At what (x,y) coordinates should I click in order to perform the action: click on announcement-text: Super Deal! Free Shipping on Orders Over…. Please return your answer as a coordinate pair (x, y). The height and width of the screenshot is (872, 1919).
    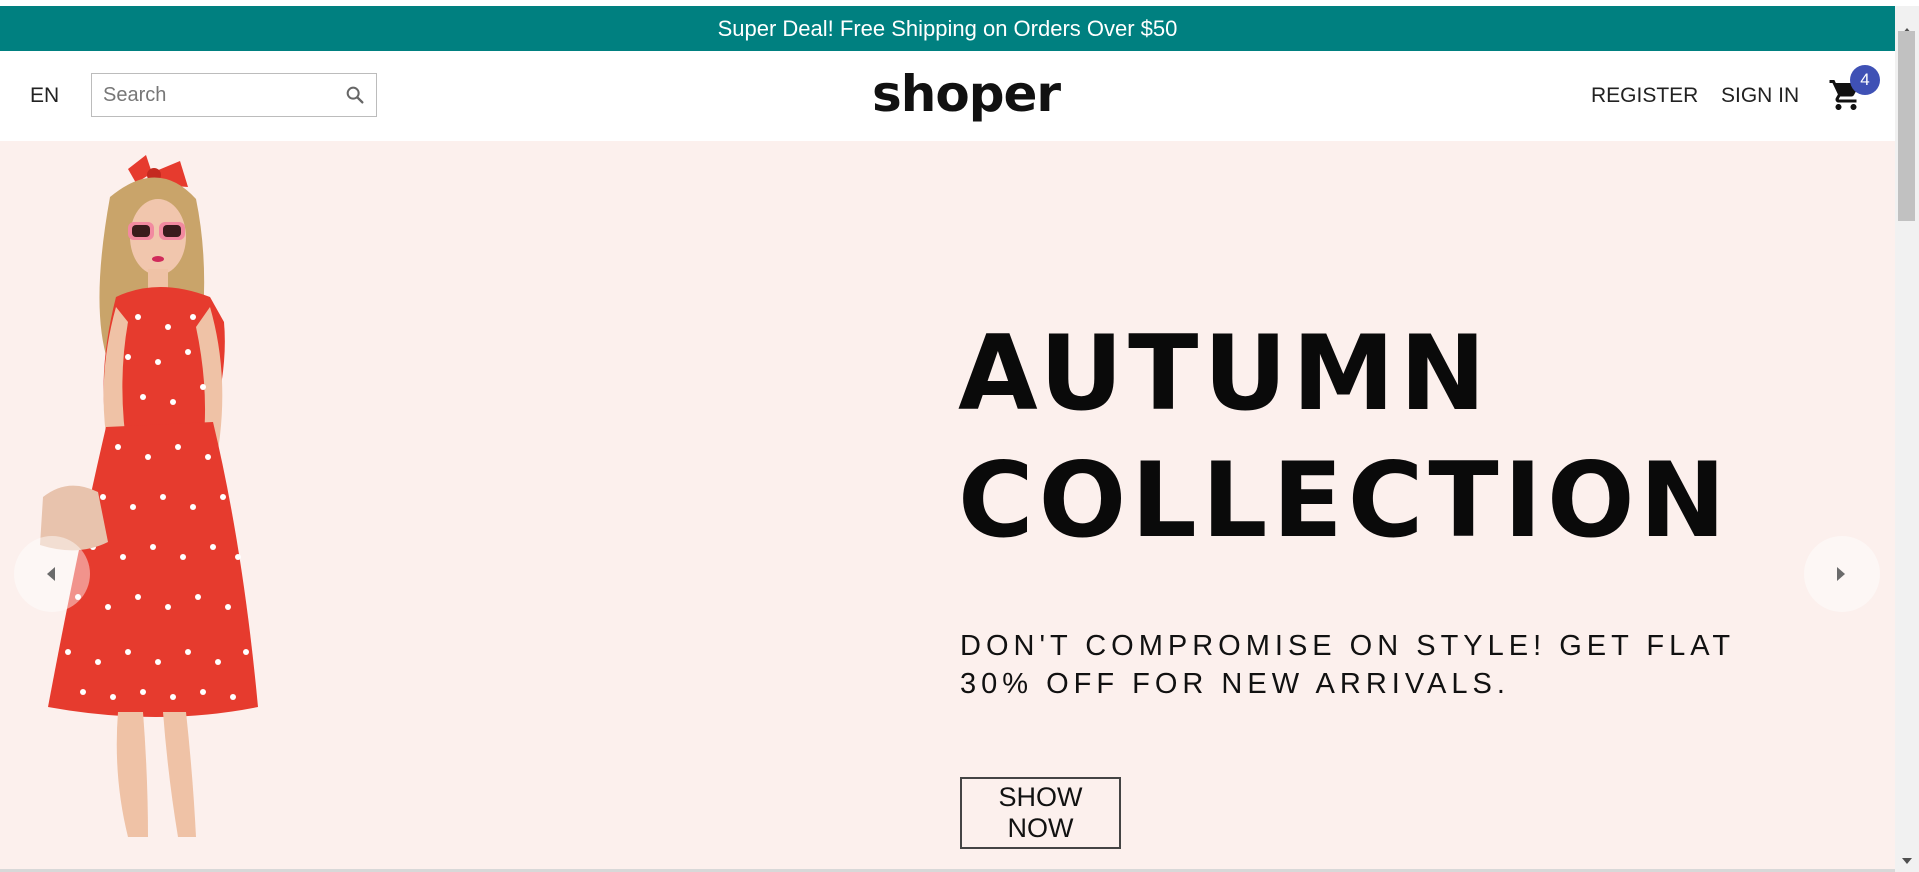
    Looking at the image, I should click on (947, 28).